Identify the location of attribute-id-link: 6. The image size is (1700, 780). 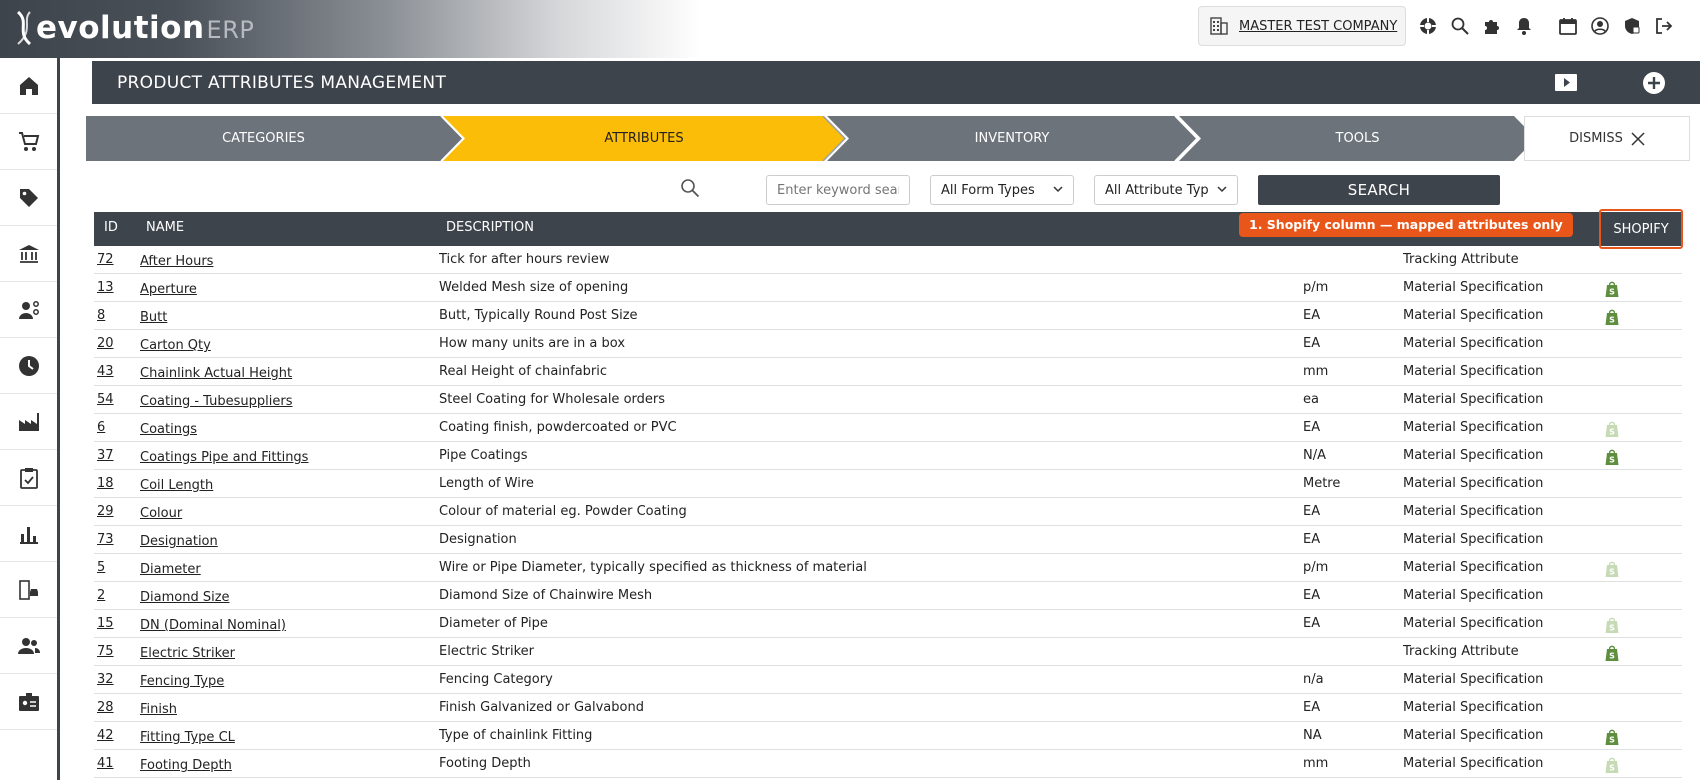
(101, 427).